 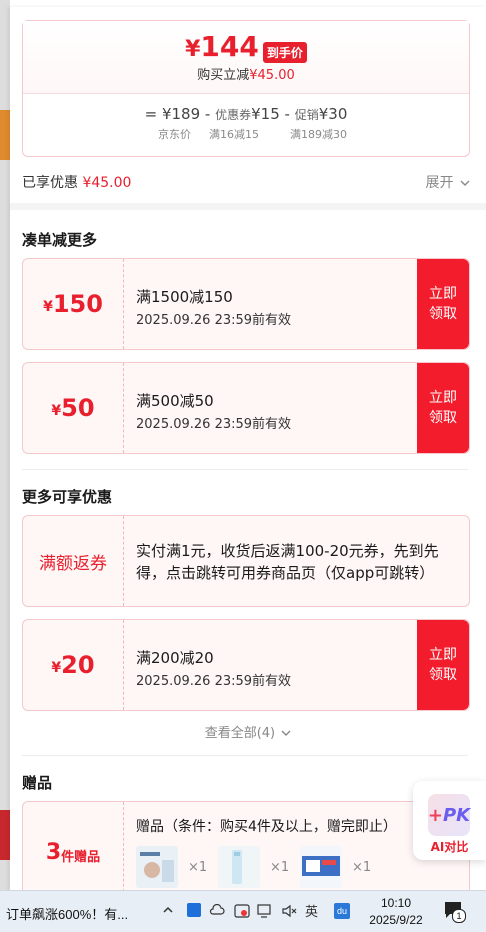 What do you see at coordinates (174, 134) in the screenshot?
I see `jd-price-label: 京东价` at bounding box center [174, 134].